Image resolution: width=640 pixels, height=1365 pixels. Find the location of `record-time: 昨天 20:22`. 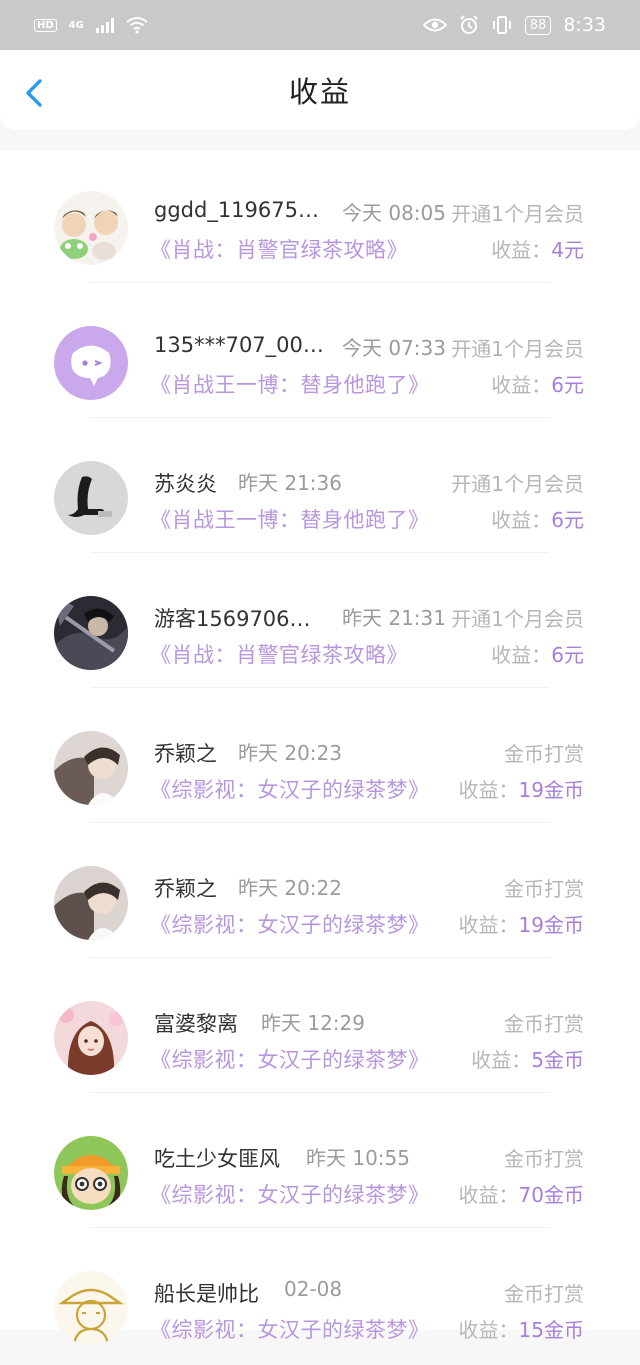

record-time: 昨天 20:22 is located at coordinates (290, 888).